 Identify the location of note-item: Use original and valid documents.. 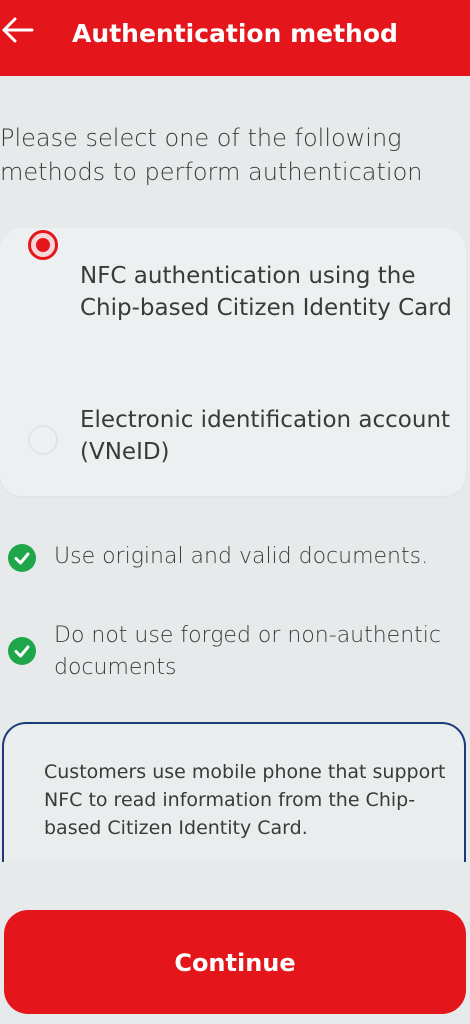
(235, 558).